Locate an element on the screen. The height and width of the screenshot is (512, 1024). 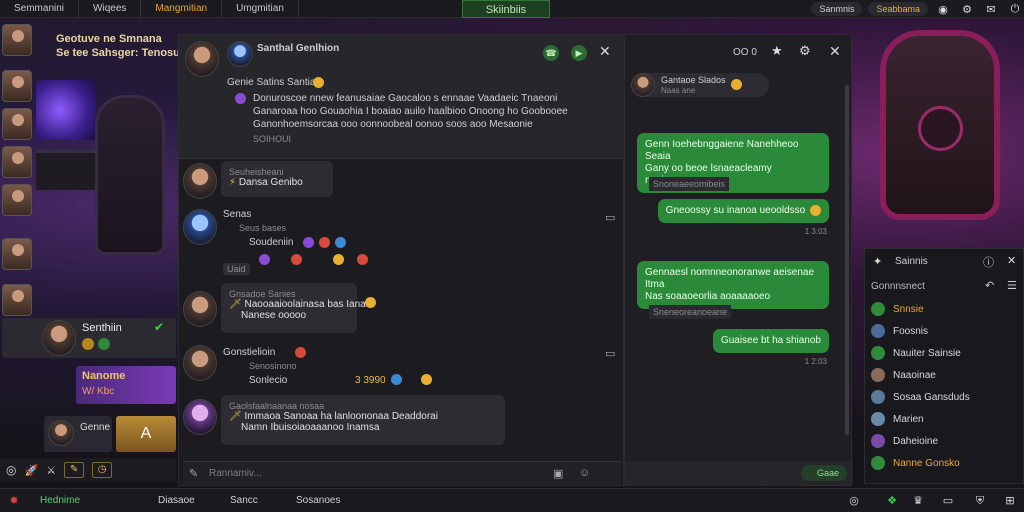
user-subtitle: Seus bases is located at coordinates (263, 228).